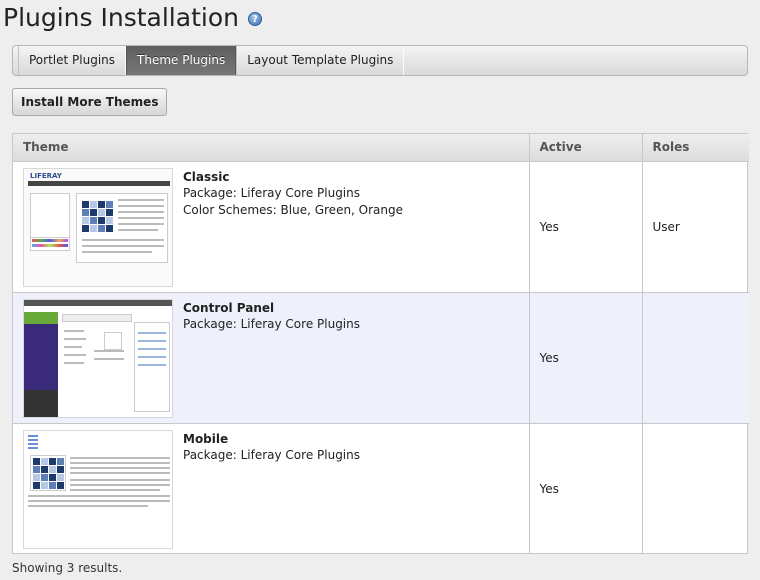 The image size is (760, 580). Describe the element at coordinates (271, 148) in the screenshot. I see `column-header-theme: Theme` at that location.